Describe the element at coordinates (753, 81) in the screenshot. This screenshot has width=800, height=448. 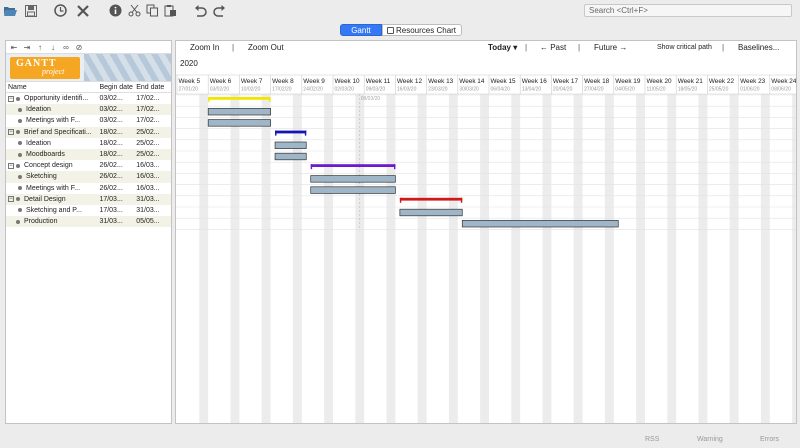
I see `week-label: Week 23` at that location.